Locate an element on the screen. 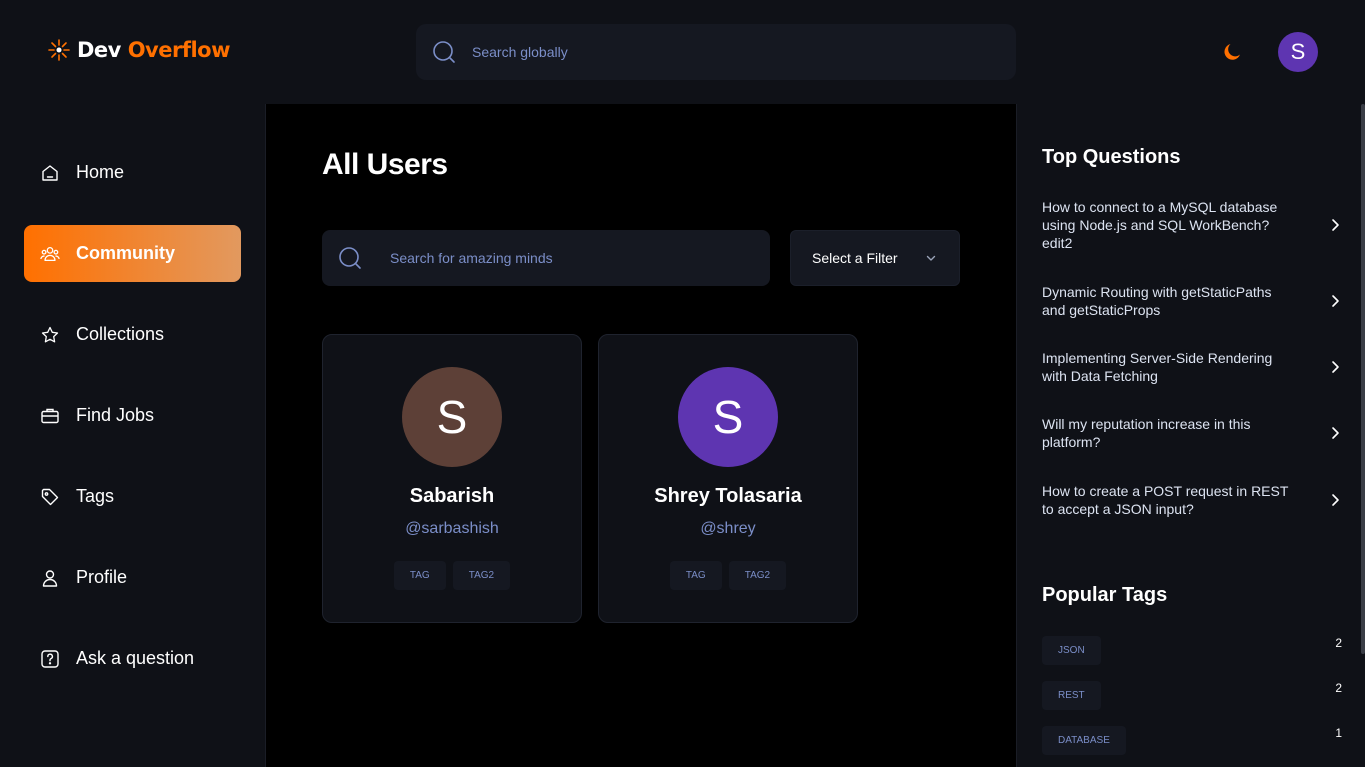 The image size is (1365, 767). star-icon is located at coordinates (50, 335).